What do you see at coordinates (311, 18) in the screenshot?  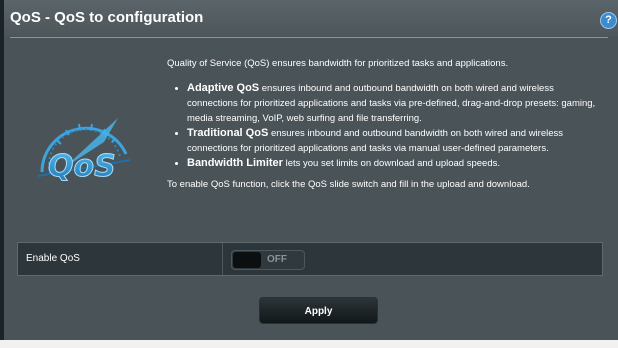 I see `panel-header: QoS - QoS to configuration ?` at bounding box center [311, 18].